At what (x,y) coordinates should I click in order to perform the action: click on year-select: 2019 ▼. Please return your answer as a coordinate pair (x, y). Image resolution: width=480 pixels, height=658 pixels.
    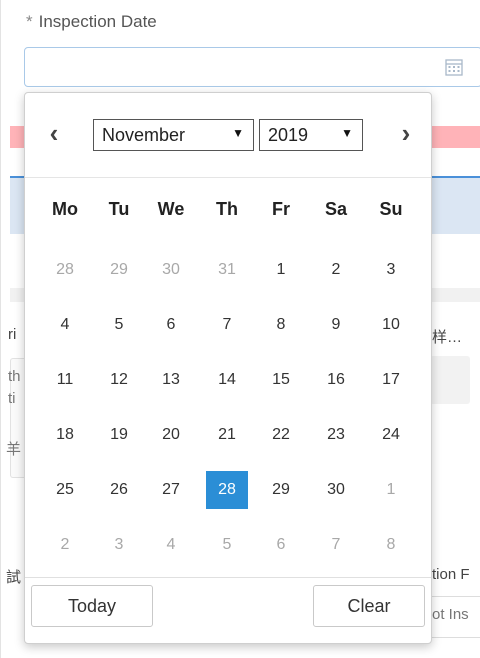
    Looking at the image, I should click on (311, 135).